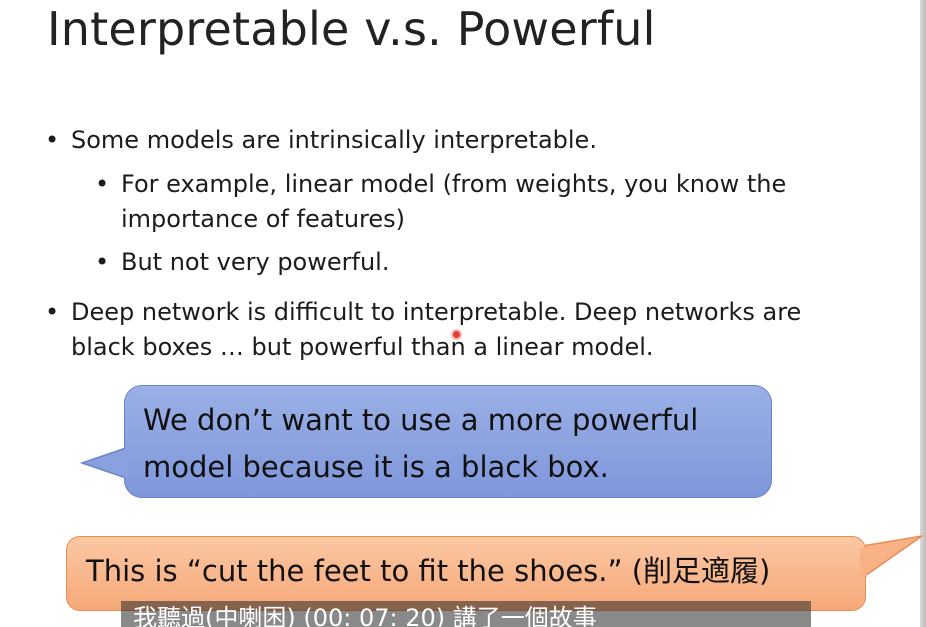 This screenshot has height=627, width=926. What do you see at coordinates (255, 262) in the screenshot?
I see `bullet-text: But not very powerful.` at bounding box center [255, 262].